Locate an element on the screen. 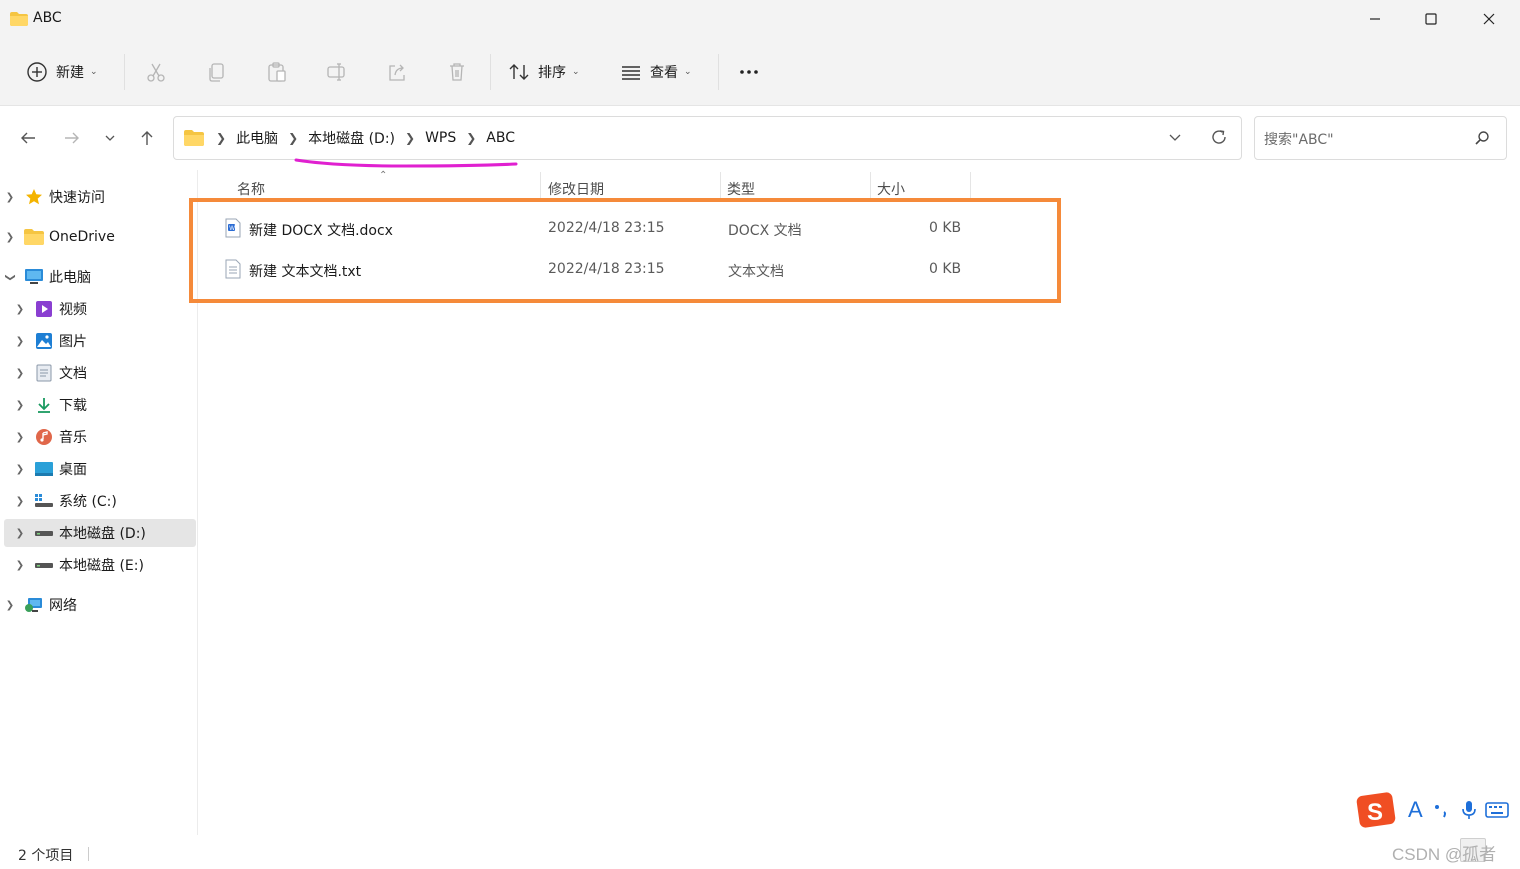 Image resolution: width=1520 pixels, height=869 pixels. pictures-icon is located at coordinates (44, 341).